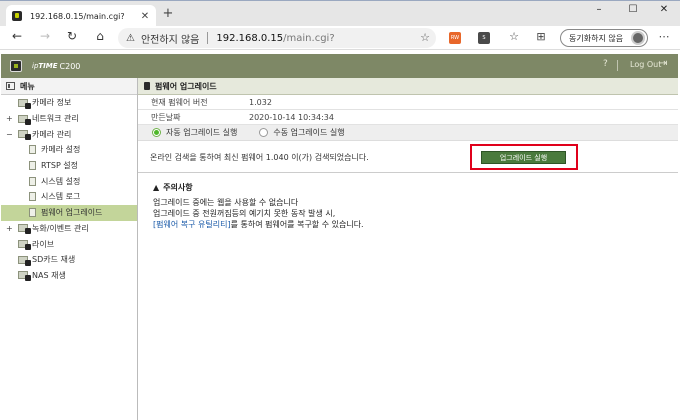  Describe the element at coordinates (100, 36) in the screenshot. I see `home-button: ⌂` at that location.